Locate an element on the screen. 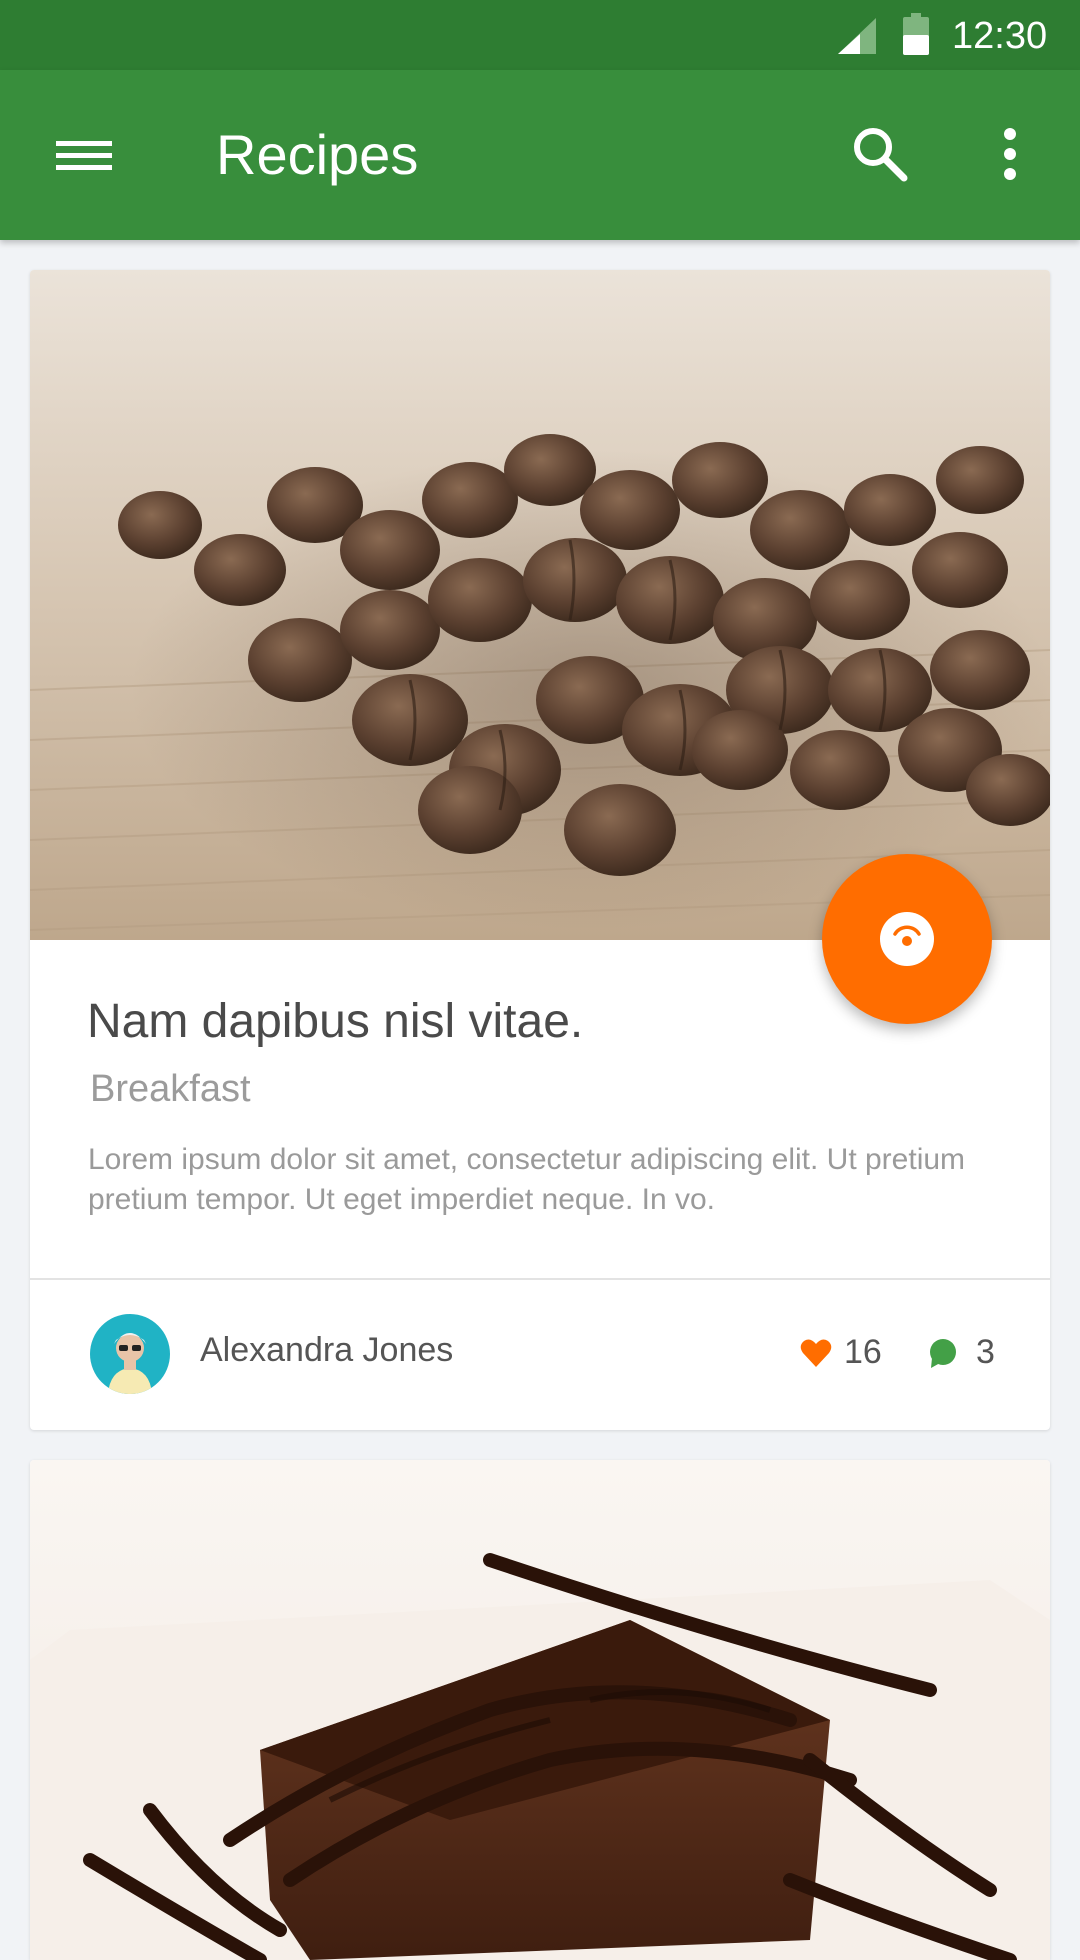  avatar is located at coordinates (130, 1354).